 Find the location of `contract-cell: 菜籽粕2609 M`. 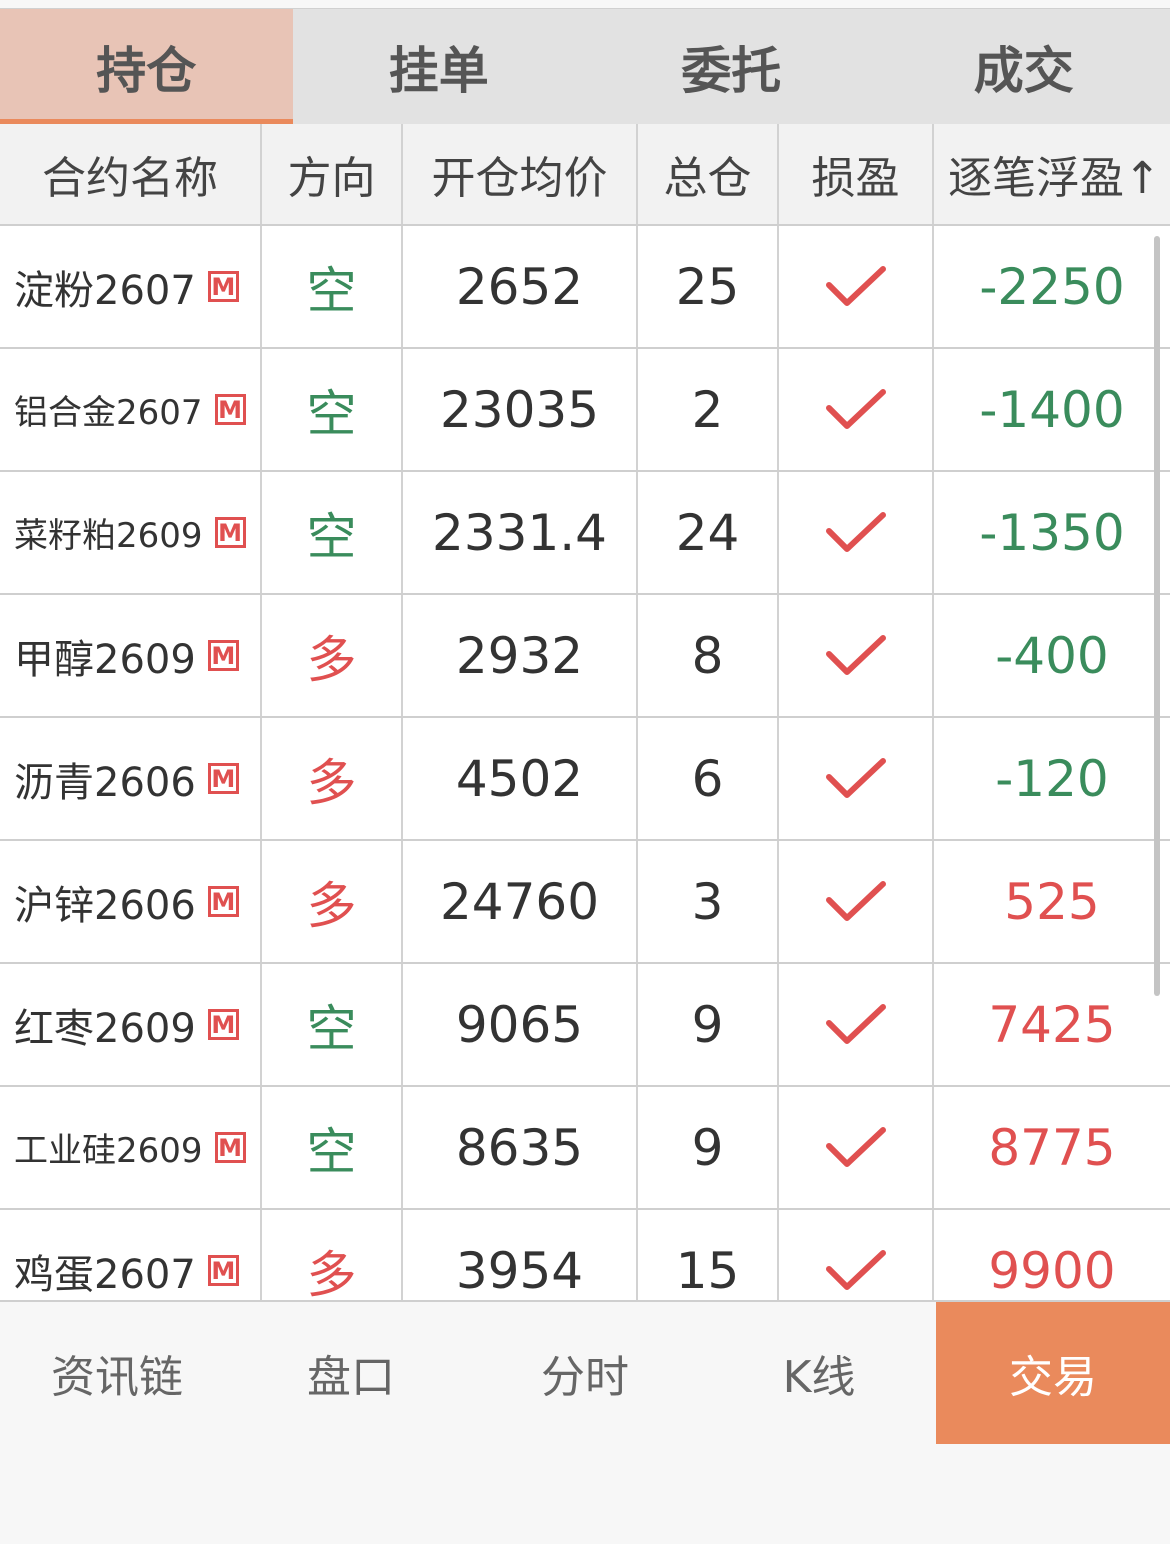

contract-cell: 菜籽粕2609 M is located at coordinates (131, 532).